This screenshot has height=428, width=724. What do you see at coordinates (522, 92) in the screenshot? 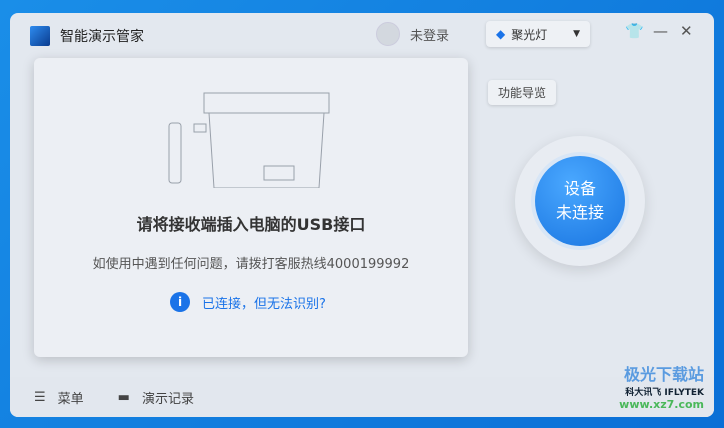
I see `feature-guide-button: 功能导览` at bounding box center [522, 92].